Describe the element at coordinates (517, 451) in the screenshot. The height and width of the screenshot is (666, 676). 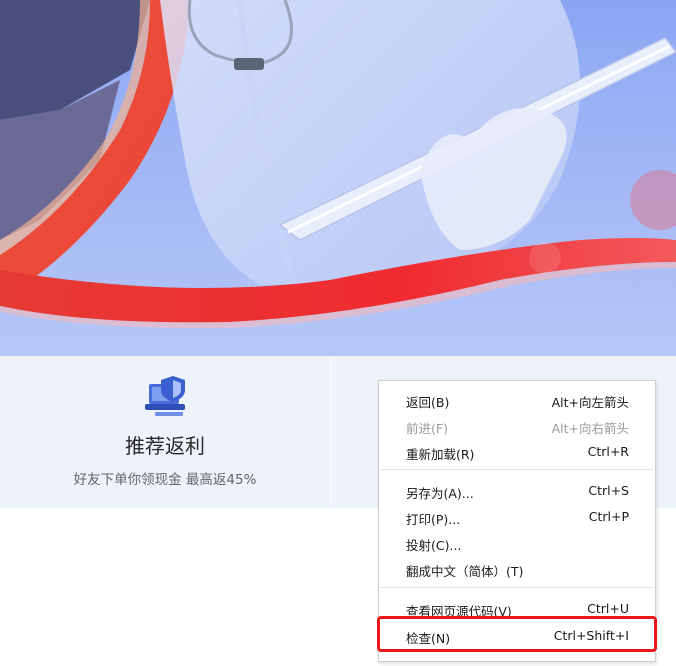
I see `menu-item-reload: 重新加载(R) Ctrl+R` at that location.